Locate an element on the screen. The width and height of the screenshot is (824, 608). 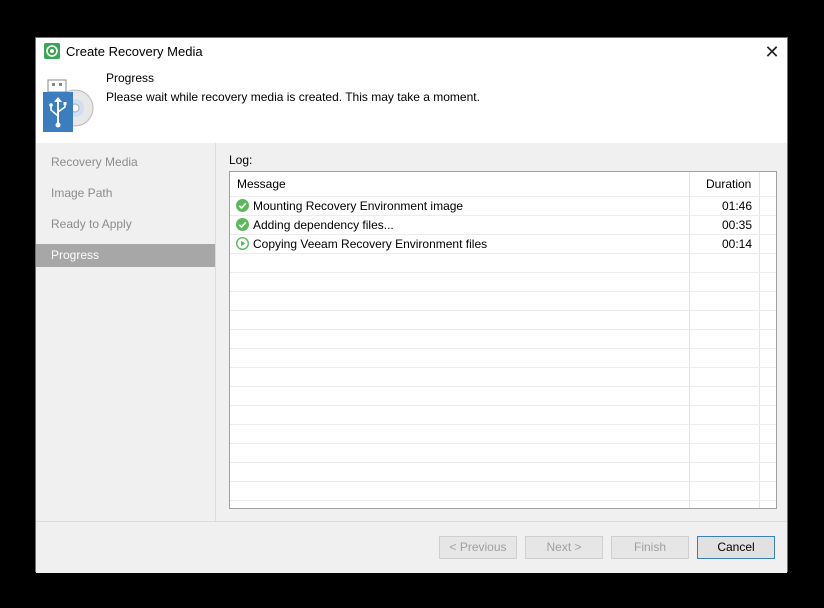
row-duration: 01:46 is located at coordinates (736, 206).